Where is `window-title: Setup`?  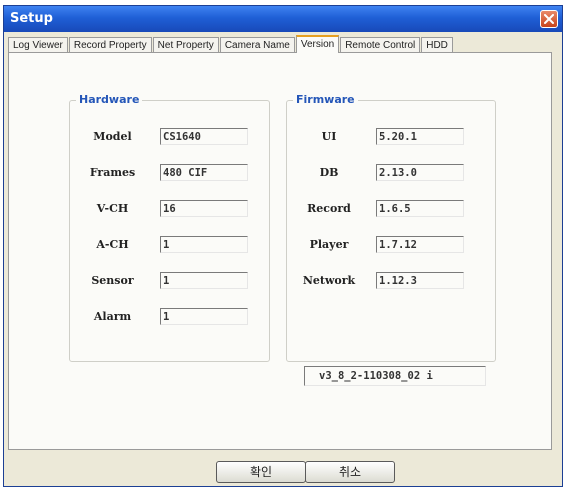
window-title: Setup is located at coordinates (31, 18).